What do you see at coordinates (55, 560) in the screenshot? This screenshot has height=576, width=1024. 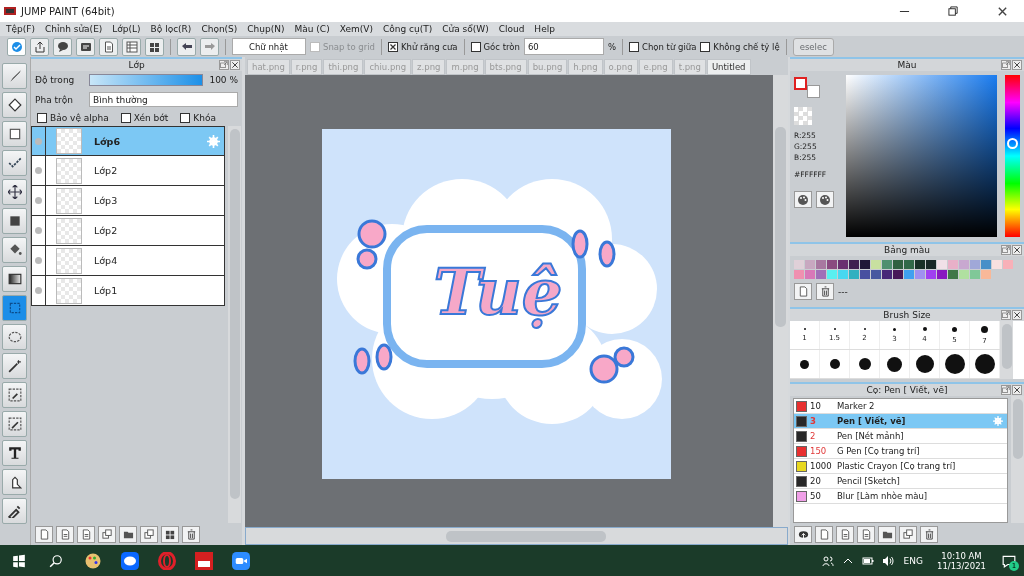 I see `search-icon` at bounding box center [55, 560].